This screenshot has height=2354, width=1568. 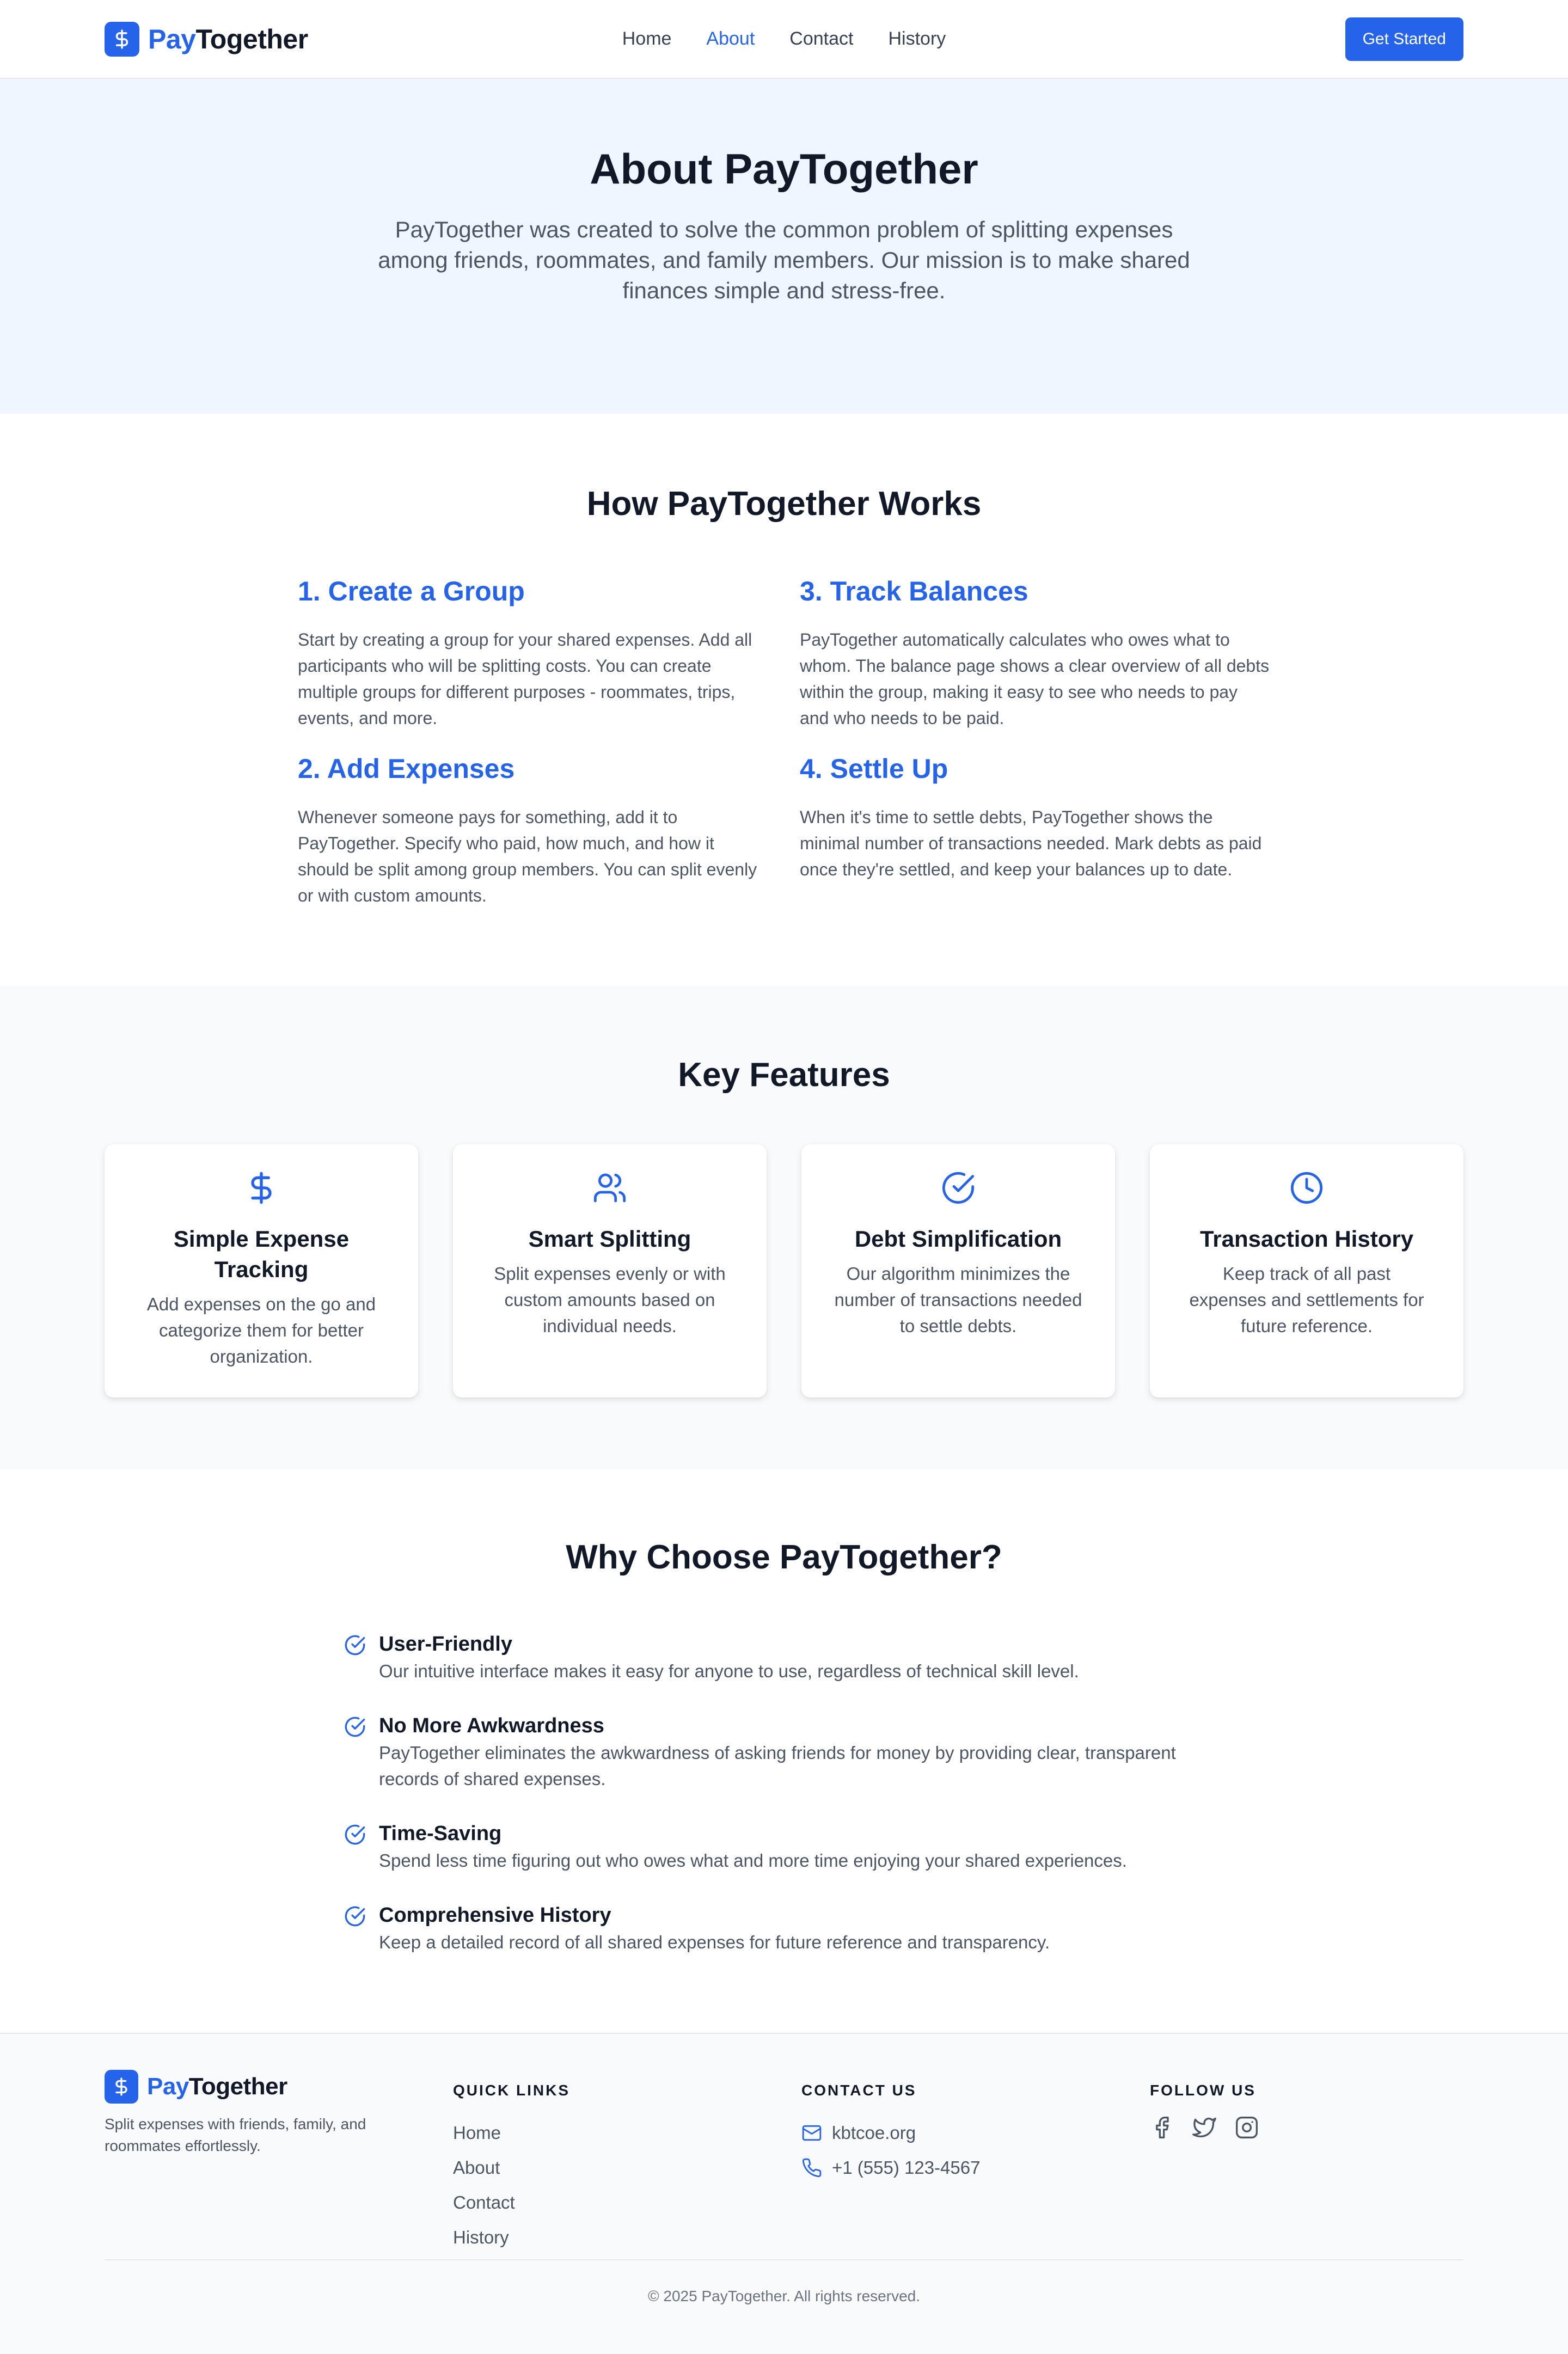 What do you see at coordinates (958, 1239) in the screenshot?
I see `feature-title: Debt Simplification` at bounding box center [958, 1239].